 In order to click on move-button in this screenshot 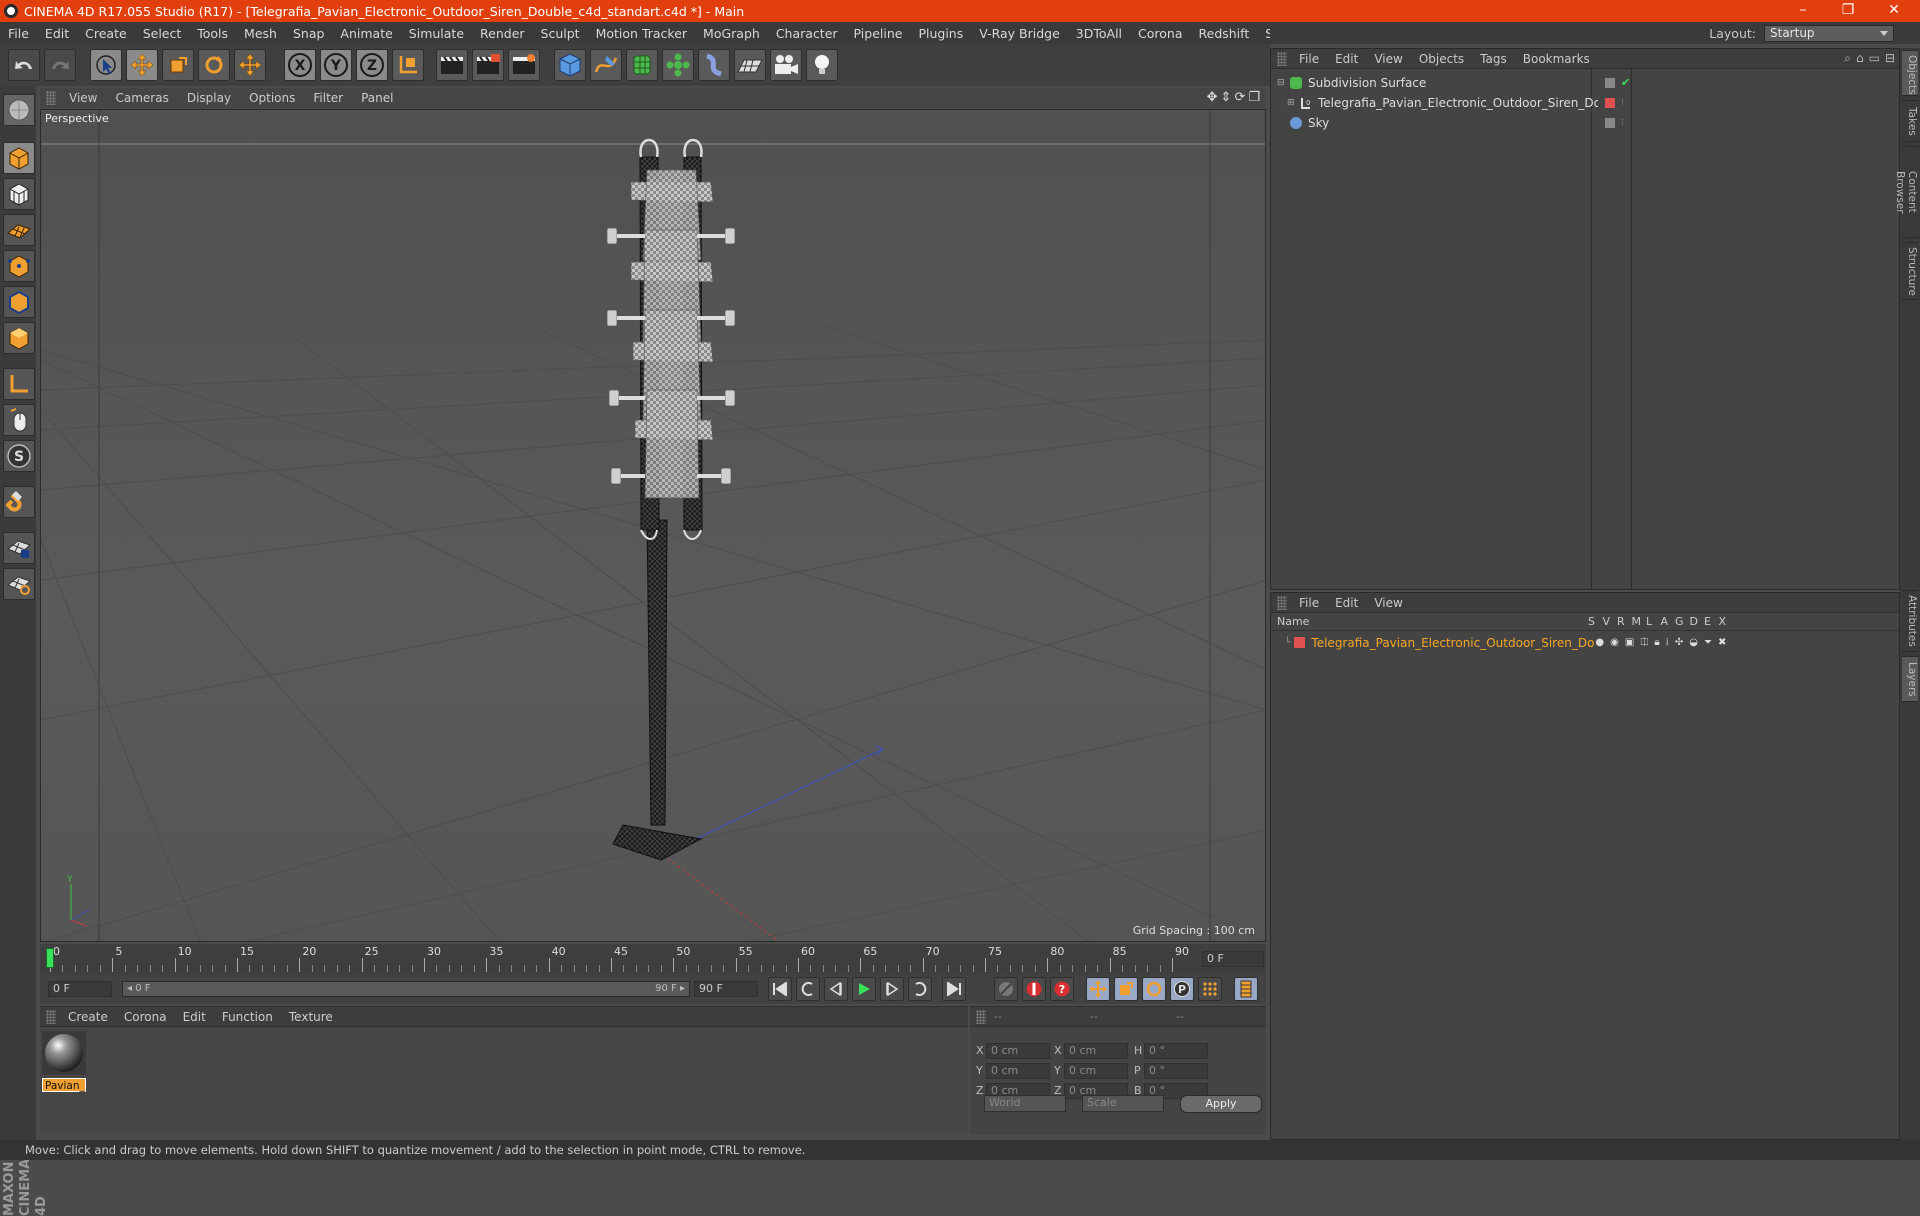, I will do `click(142, 65)`.